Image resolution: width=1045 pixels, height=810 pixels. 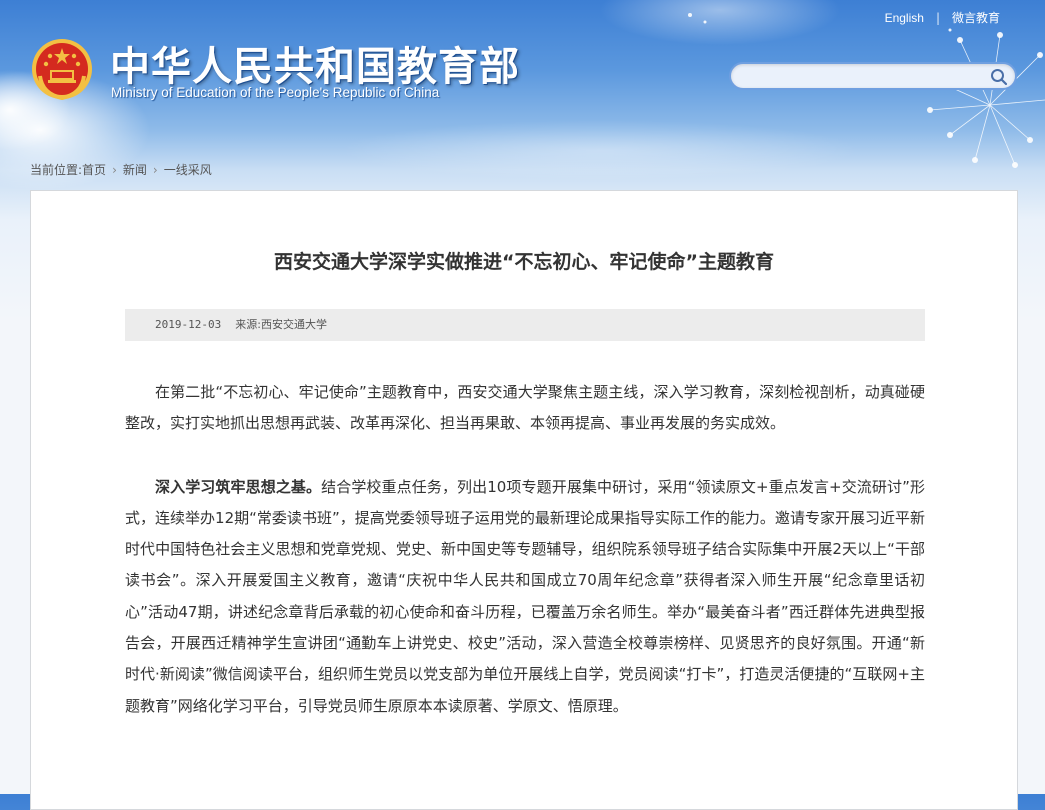 I want to click on paragraph-lead: 深入学习筑牢思想之基。, so click(x=238, y=486).